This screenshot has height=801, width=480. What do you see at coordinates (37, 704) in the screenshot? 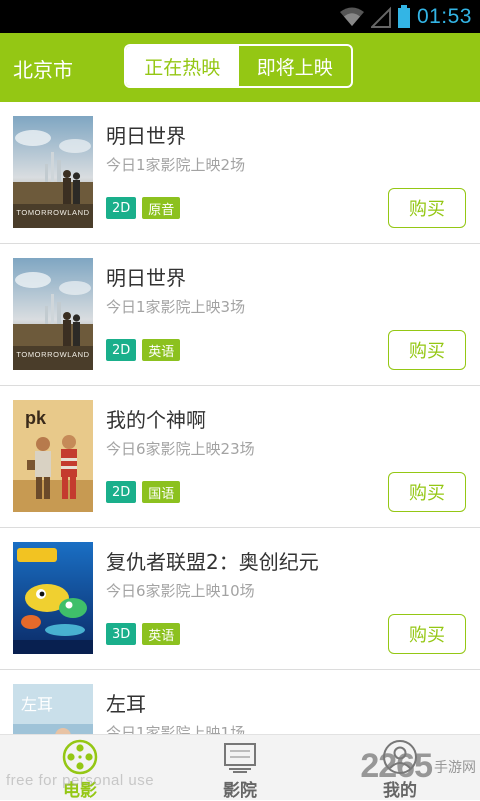
I see `svg-text: 左耳` at bounding box center [37, 704].